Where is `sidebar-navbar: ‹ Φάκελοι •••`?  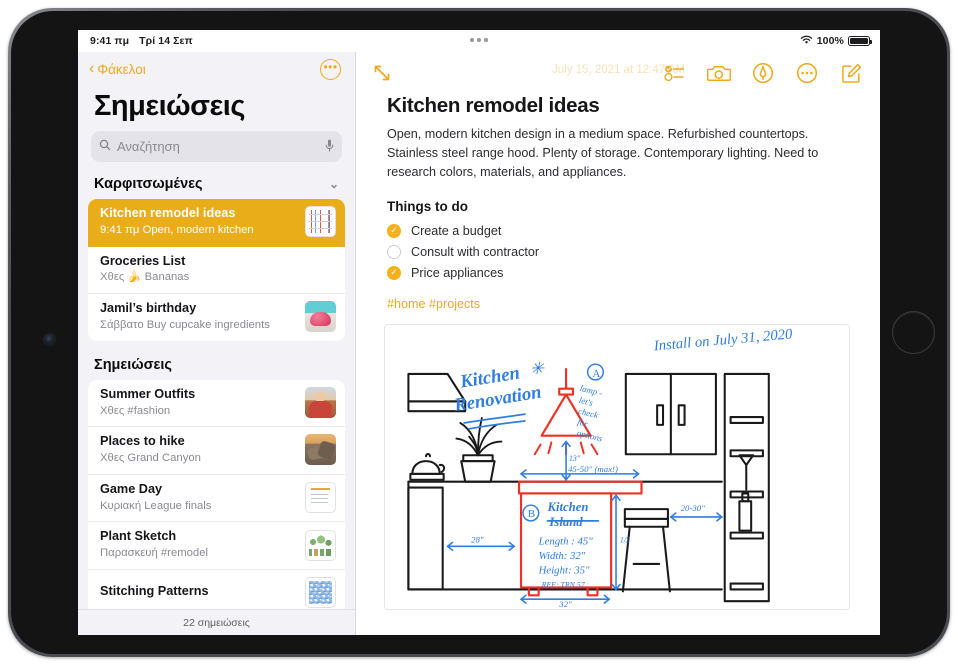 sidebar-navbar: ‹ Φάκελοι ••• is located at coordinates (216, 69).